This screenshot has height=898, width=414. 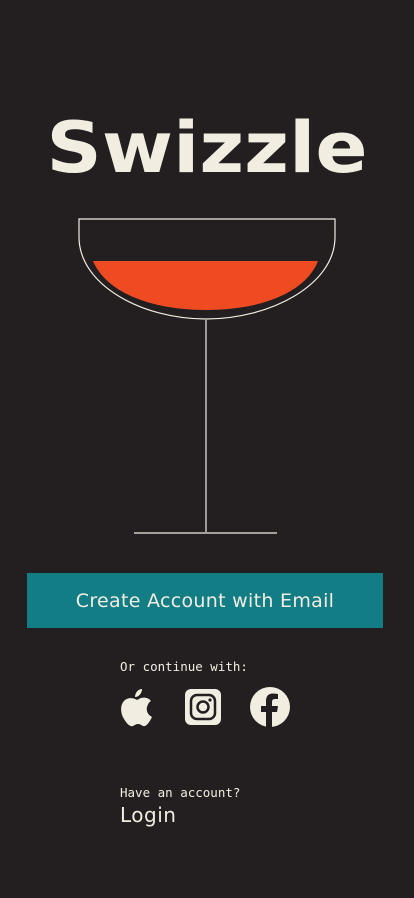 What do you see at coordinates (205, 600) in the screenshot?
I see `create-account-email-button: Create Account with Email` at bounding box center [205, 600].